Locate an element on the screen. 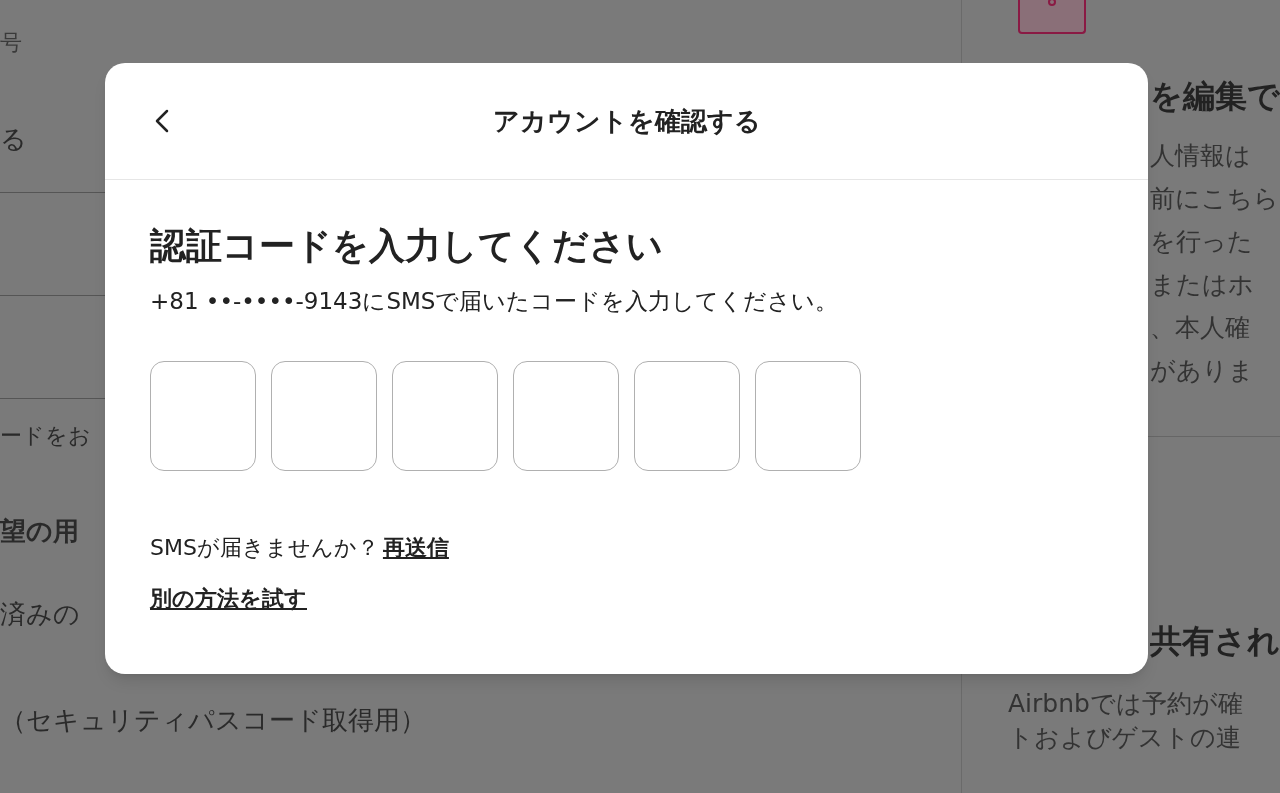  dialog-title: アカウントを確認する is located at coordinates (626, 121).